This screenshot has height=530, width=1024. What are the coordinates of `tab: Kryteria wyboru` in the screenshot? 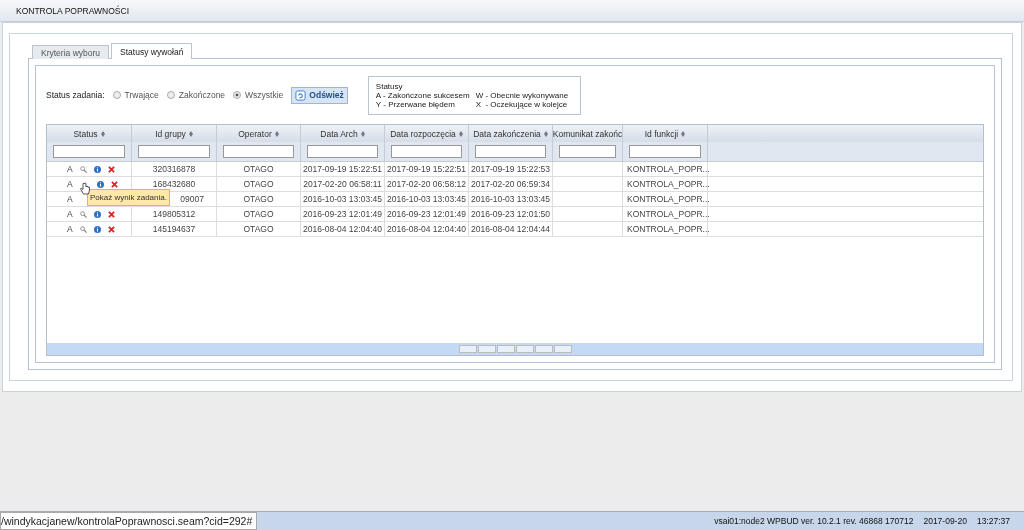 It's located at (71, 52).